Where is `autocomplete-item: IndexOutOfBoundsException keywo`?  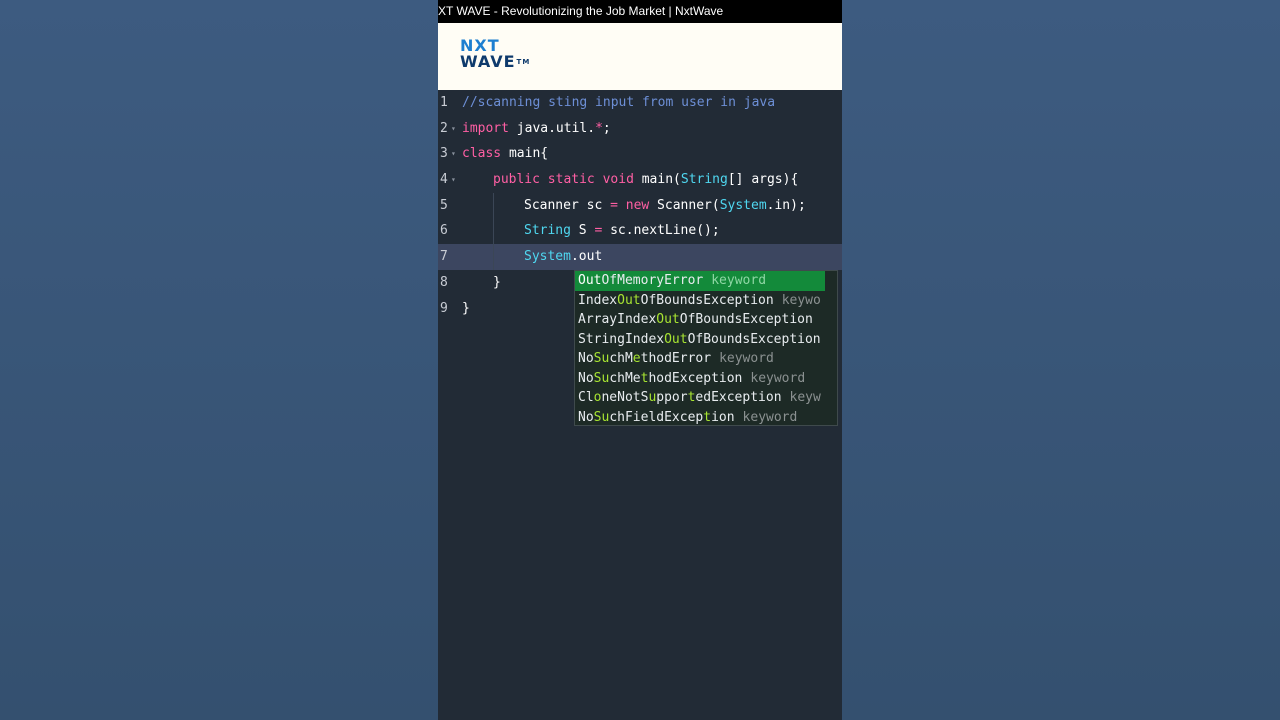 autocomplete-item: IndexOutOfBoundsException keywo is located at coordinates (700, 301).